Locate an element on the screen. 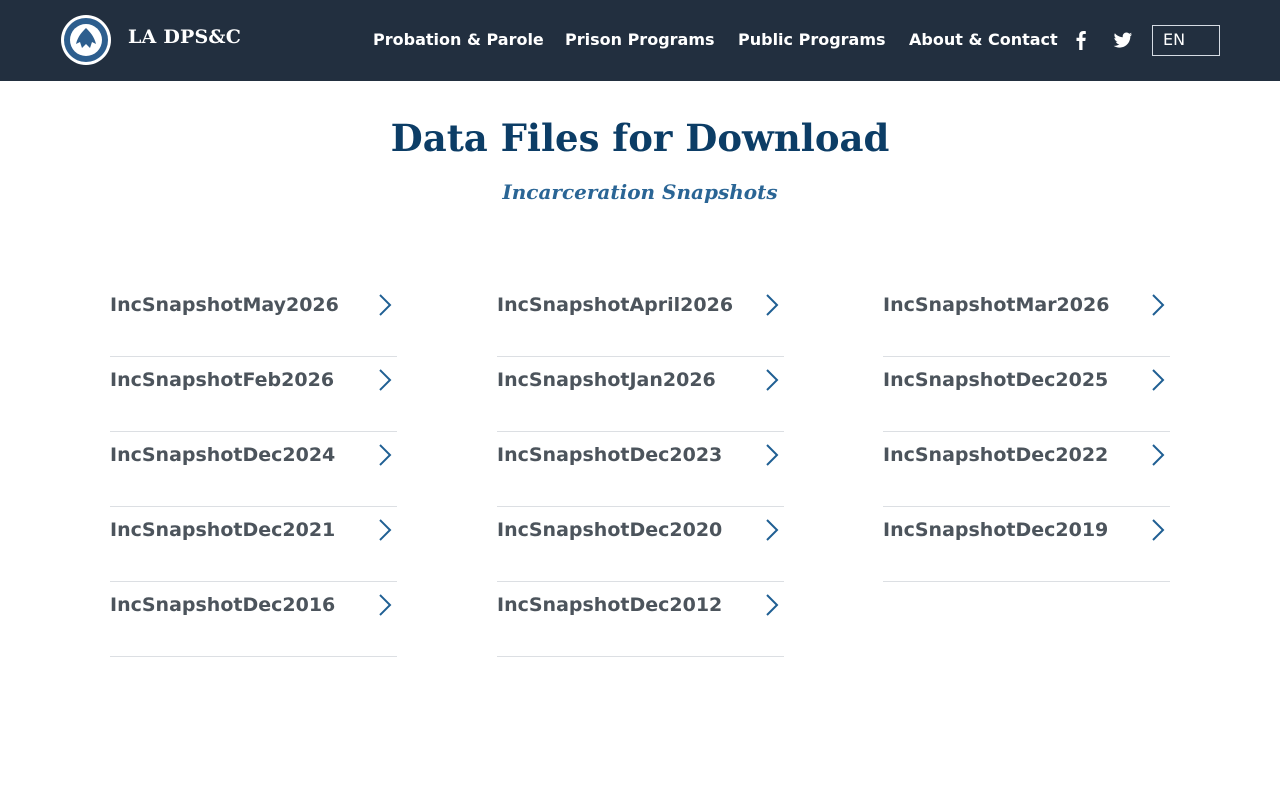 This screenshot has height=800, width=1280. nav-probation-parole: Probation & Parole is located at coordinates (458, 39).